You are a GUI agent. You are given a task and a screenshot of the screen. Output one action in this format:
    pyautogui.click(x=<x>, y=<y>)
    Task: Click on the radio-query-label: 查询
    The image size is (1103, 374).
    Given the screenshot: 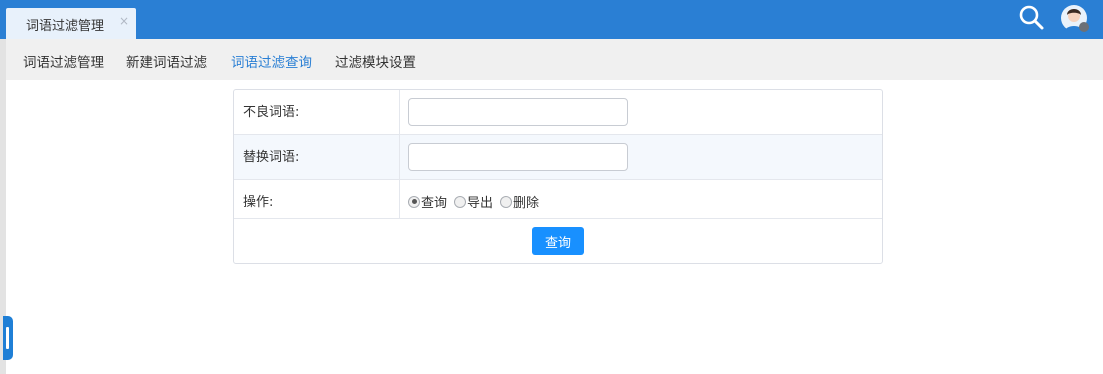 What is the action you would take?
    pyautogui.click(x=434, y=203)
    